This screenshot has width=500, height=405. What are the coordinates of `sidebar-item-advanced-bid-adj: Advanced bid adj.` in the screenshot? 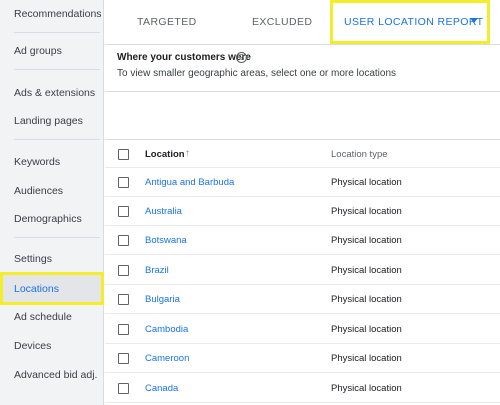 It's located at (52, 375).